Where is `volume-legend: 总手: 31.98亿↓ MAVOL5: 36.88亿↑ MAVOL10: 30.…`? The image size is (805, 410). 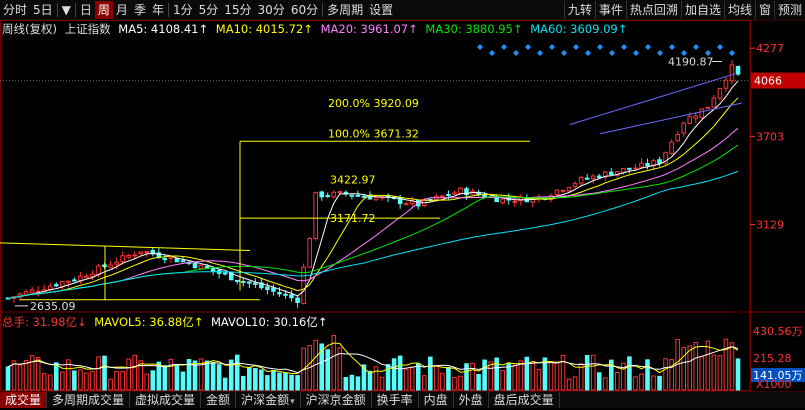 volume-legend: 总手: 31.98亿↓ MAVOL5: 36.88亿↑ MAVOL10: 30.… is located at coordinates (166, 322).